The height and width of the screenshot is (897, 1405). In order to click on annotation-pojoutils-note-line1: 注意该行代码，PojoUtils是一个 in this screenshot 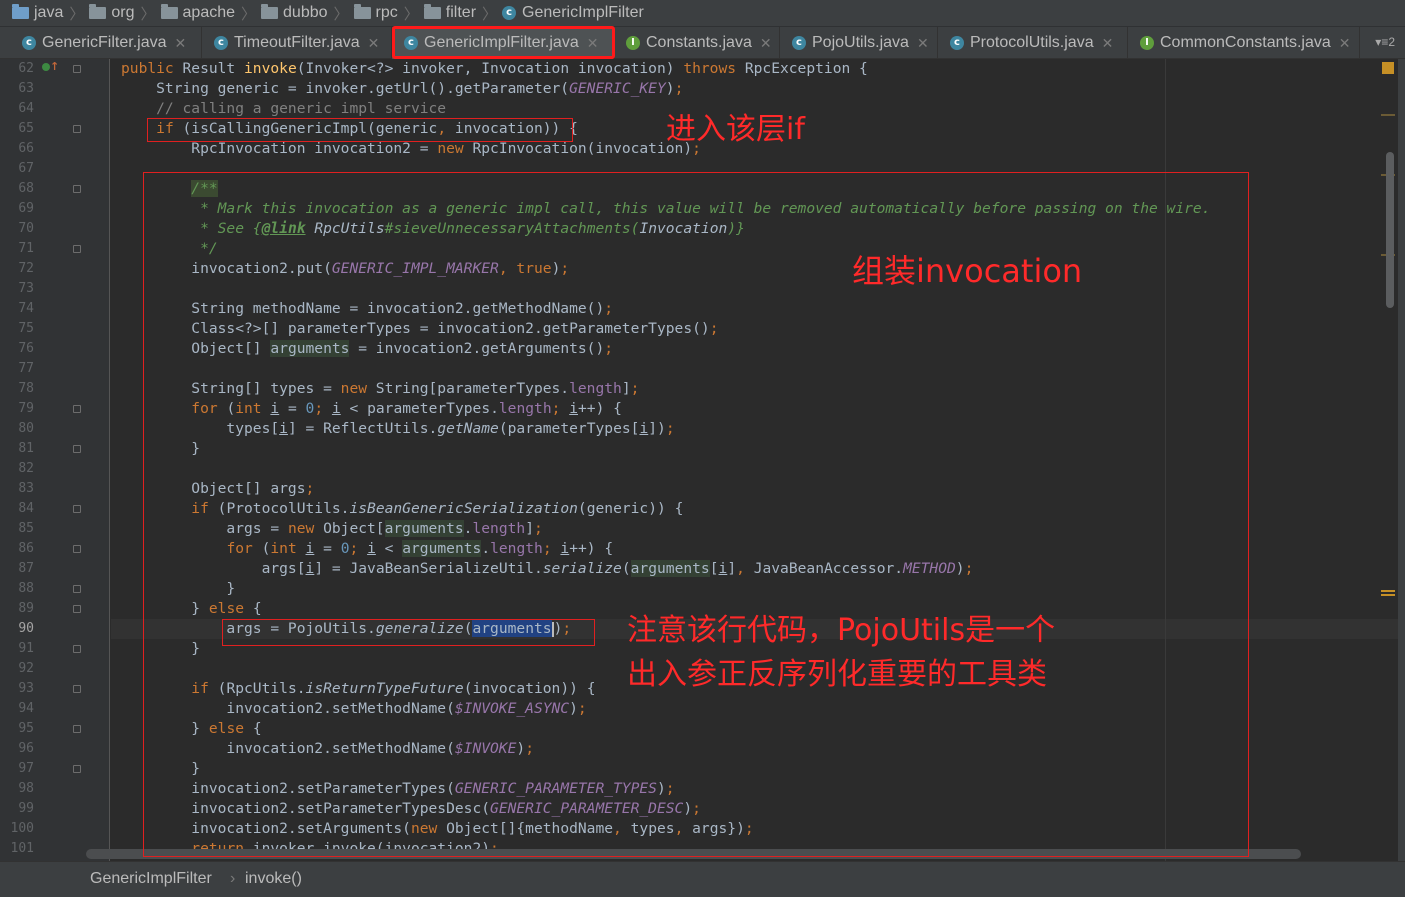, I will do `click(841, 630)`.